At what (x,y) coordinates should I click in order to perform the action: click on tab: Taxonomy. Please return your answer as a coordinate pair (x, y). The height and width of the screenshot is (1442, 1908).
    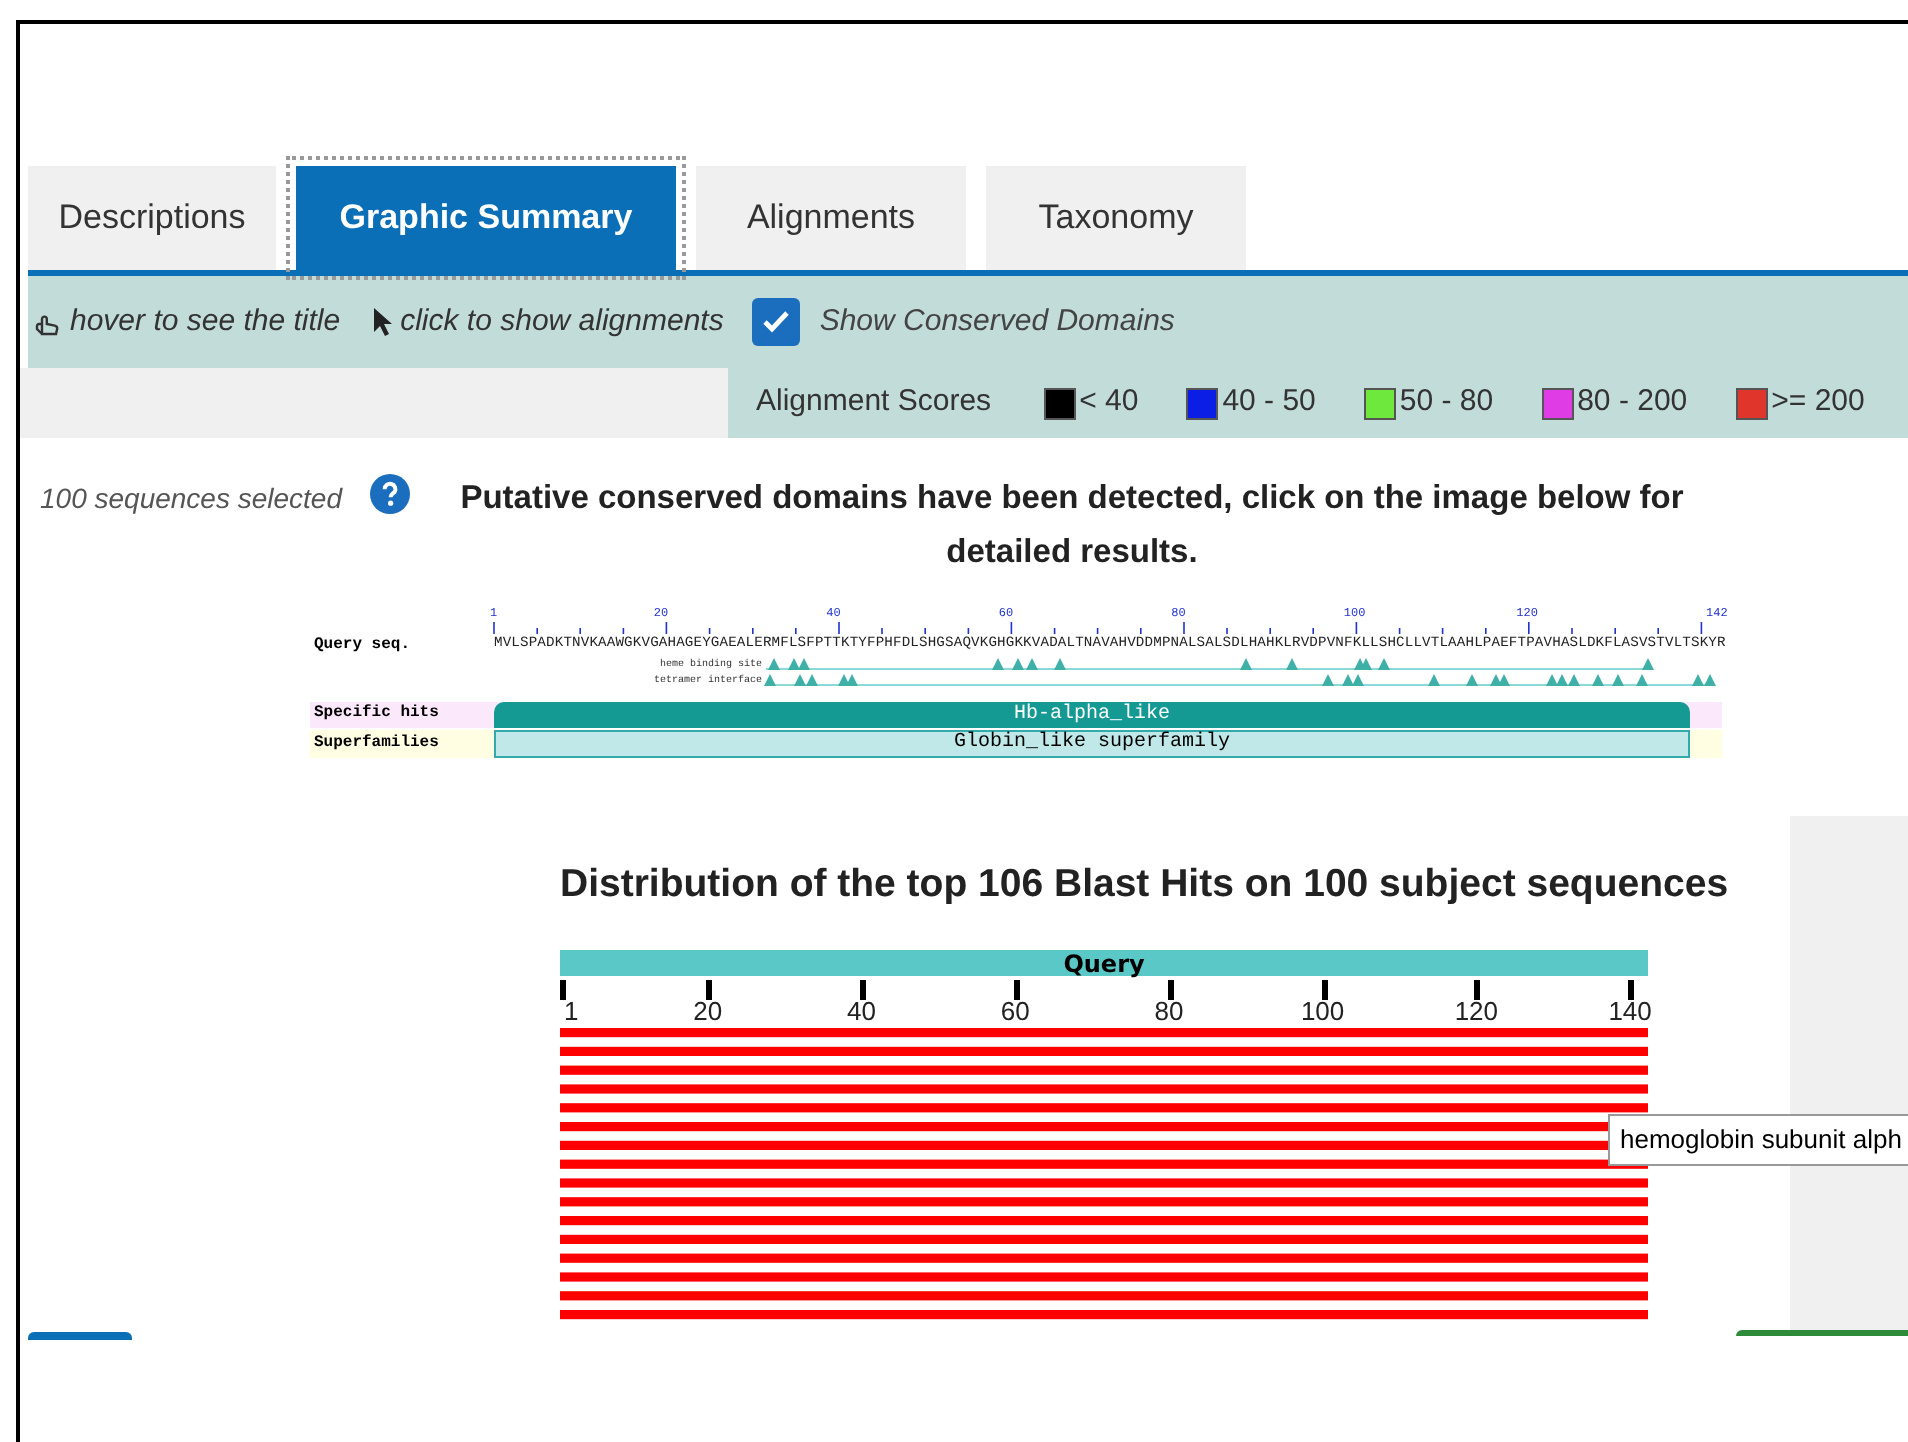
    Looking at the image, I should click on (1116, 218).